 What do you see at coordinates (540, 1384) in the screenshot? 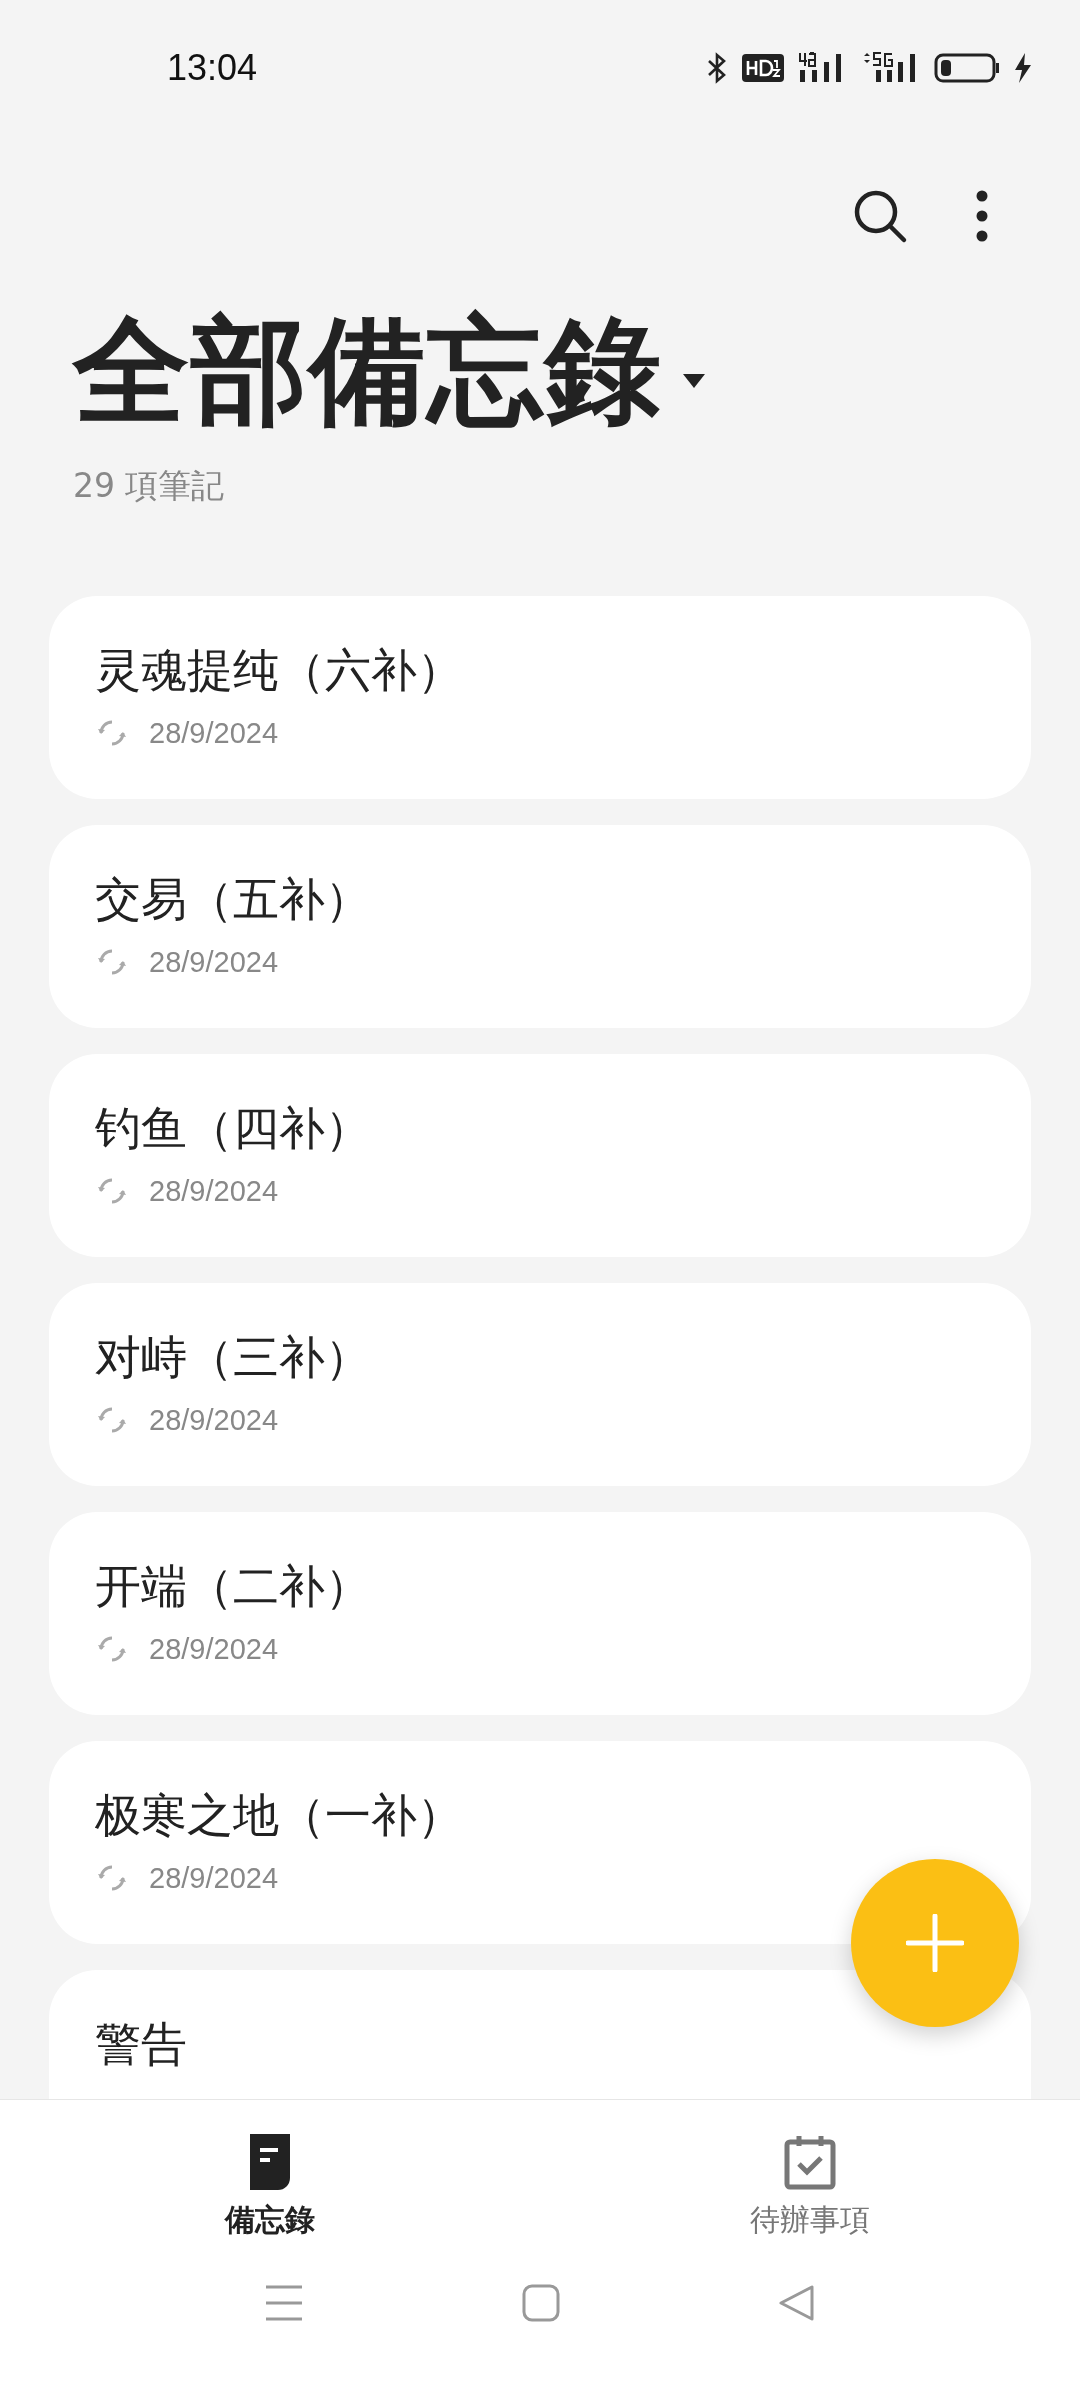
I see `note-card: 对峙（三补） 28/9/2024` at bounding box center [540, 1384].